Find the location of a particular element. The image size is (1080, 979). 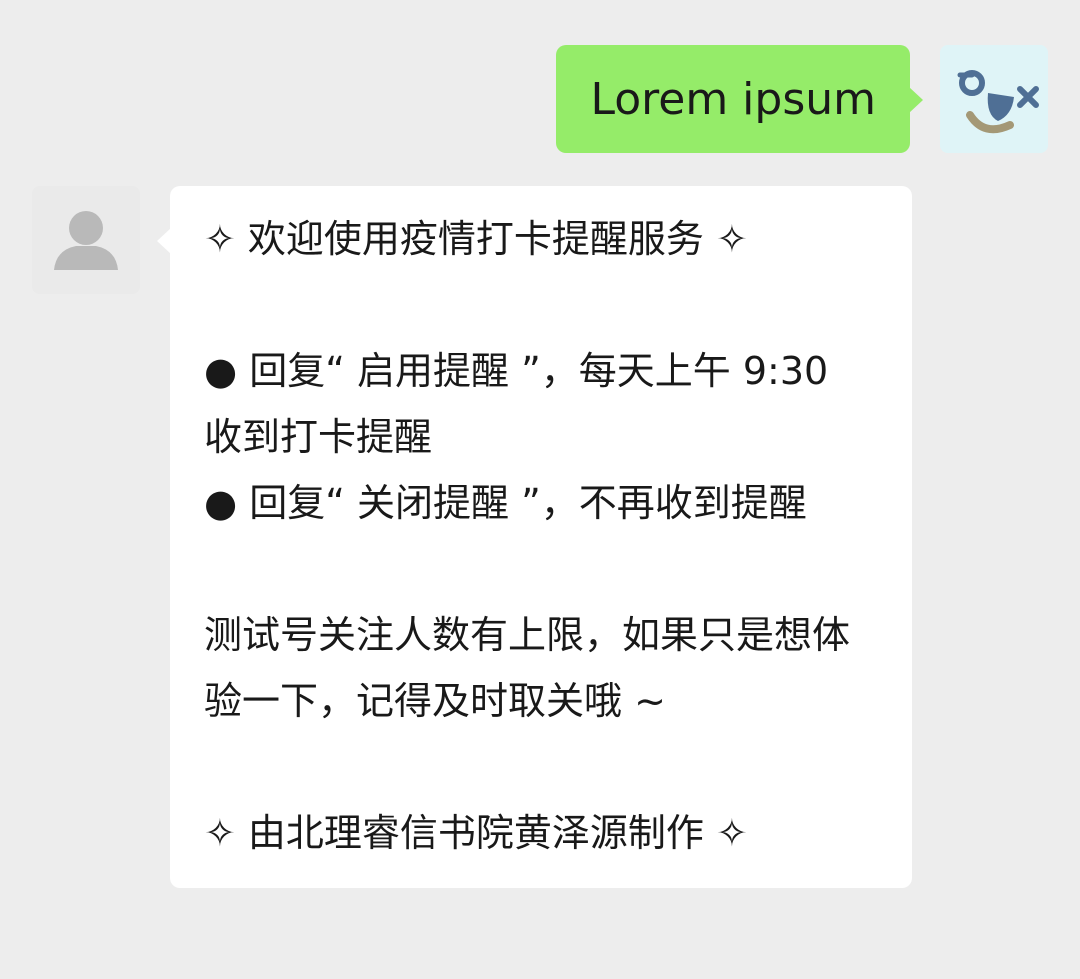

follower-limit-note: 测试号关注人数有上限，如果只是想体验一下，记得及时取关哦 ~ is located at coordinates (527, 668).